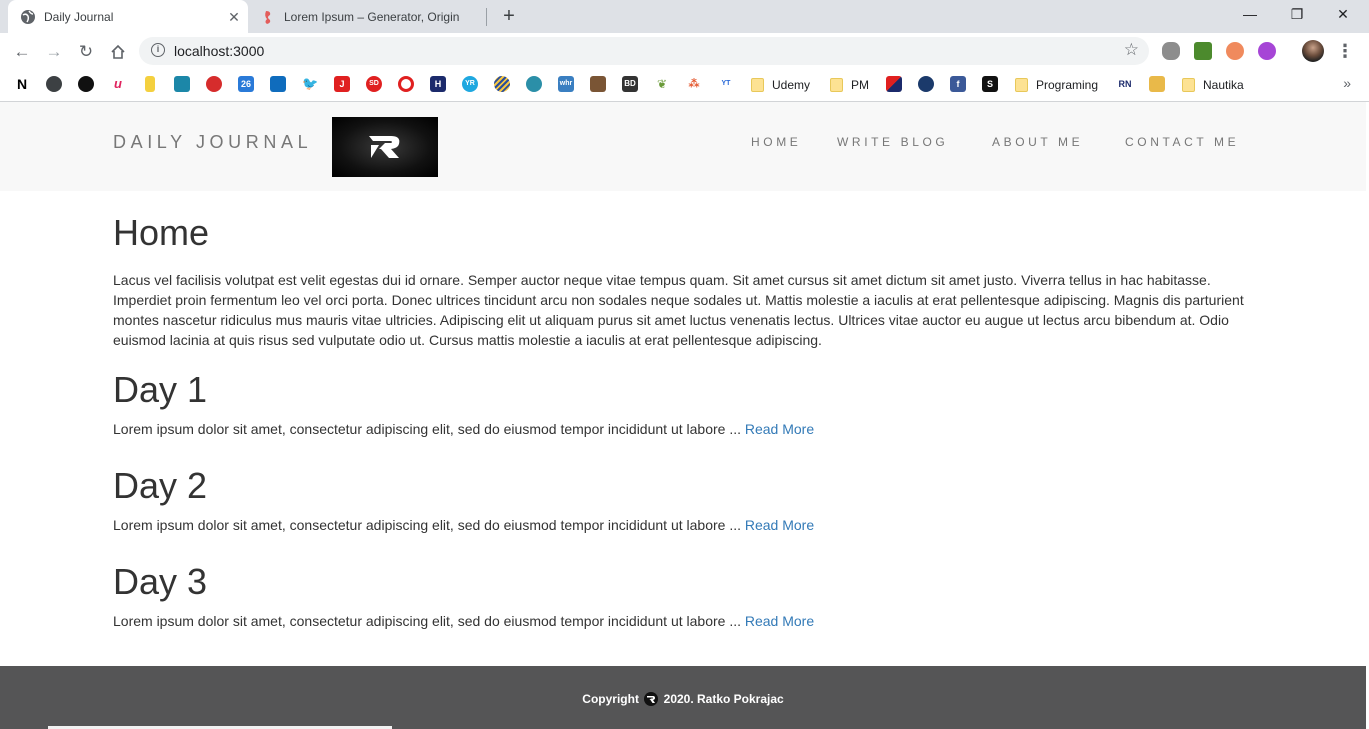 The width and height of the screenshot is (1369, 729). Describe the element at coordinates (1343, 14) in the screenshot. I see `close-window-icon: ✕` at that location.